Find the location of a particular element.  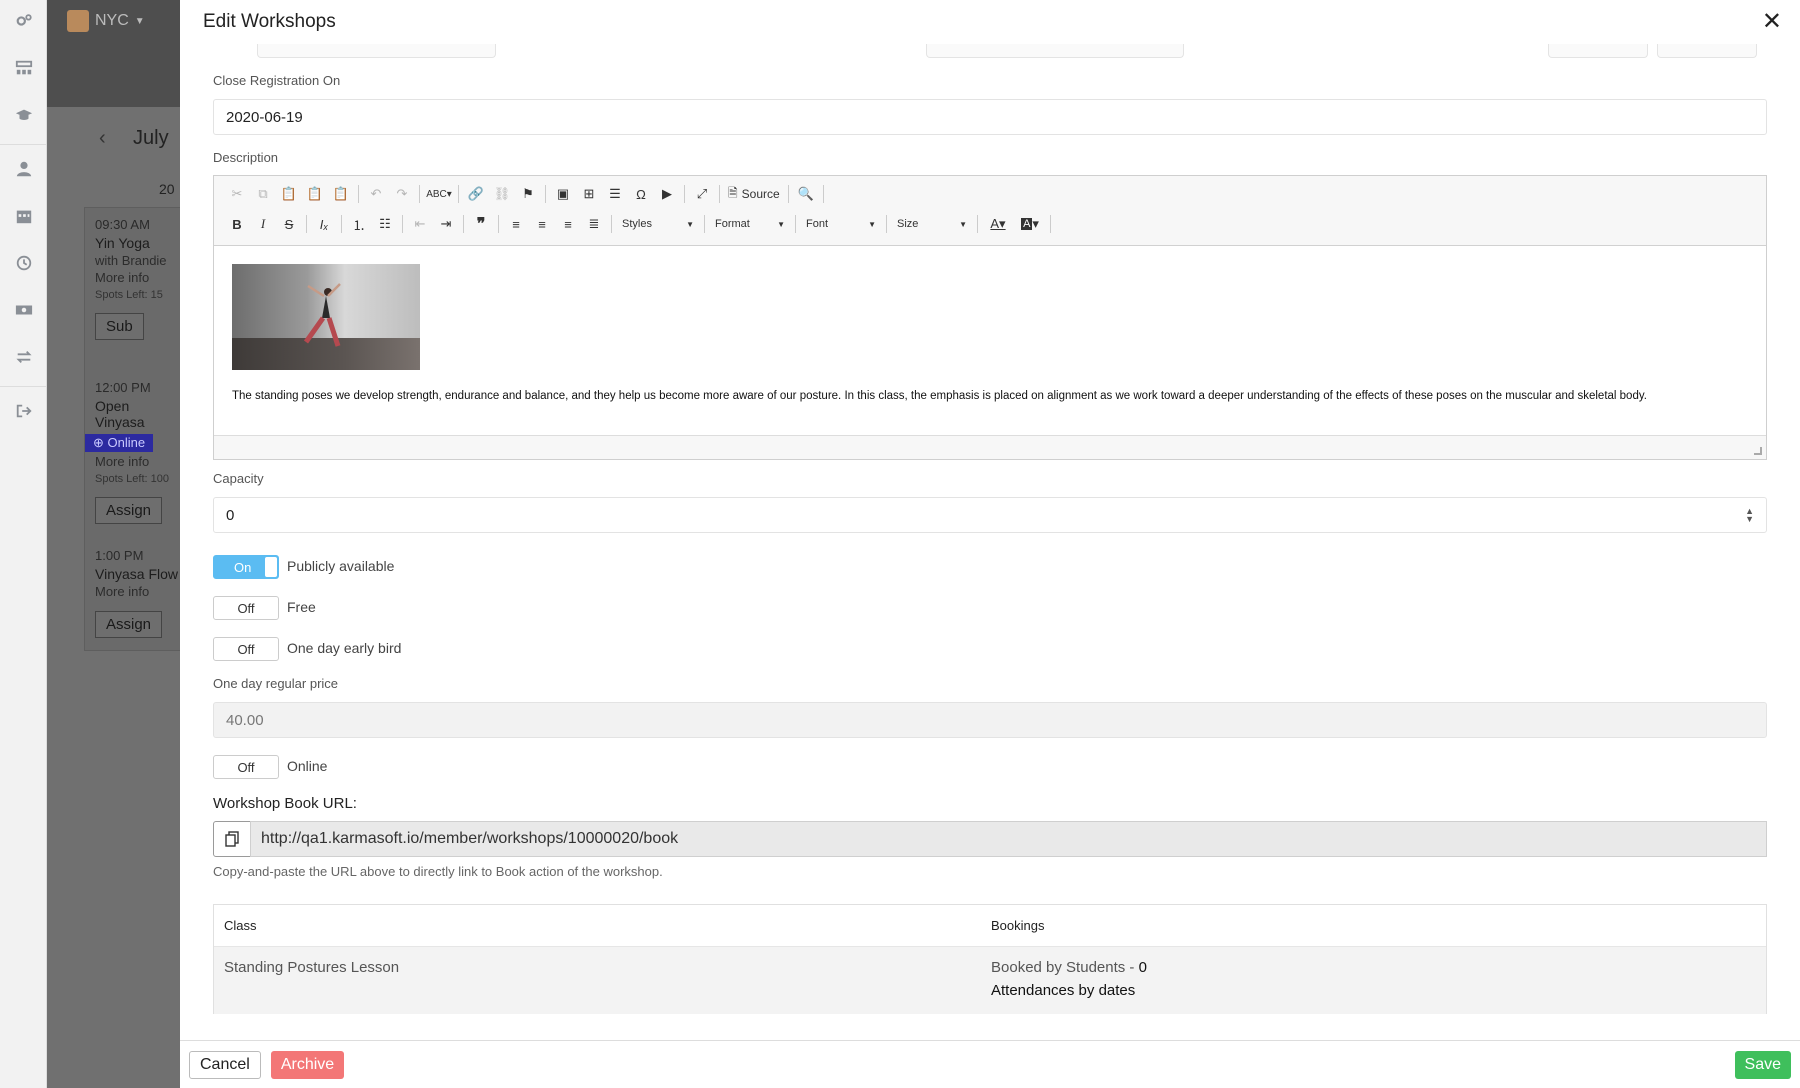

align-right-icon: ≡ is located at coordinates (568, 224).